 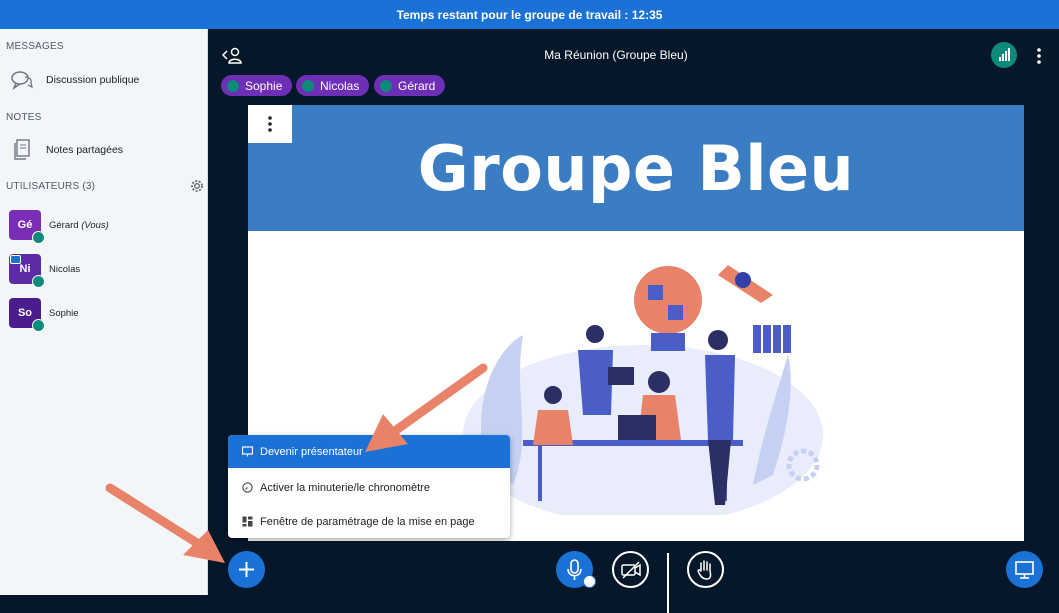 I want to click on user-item-gerard: Gé Gérard (Vous), so click(x=59, y=227).